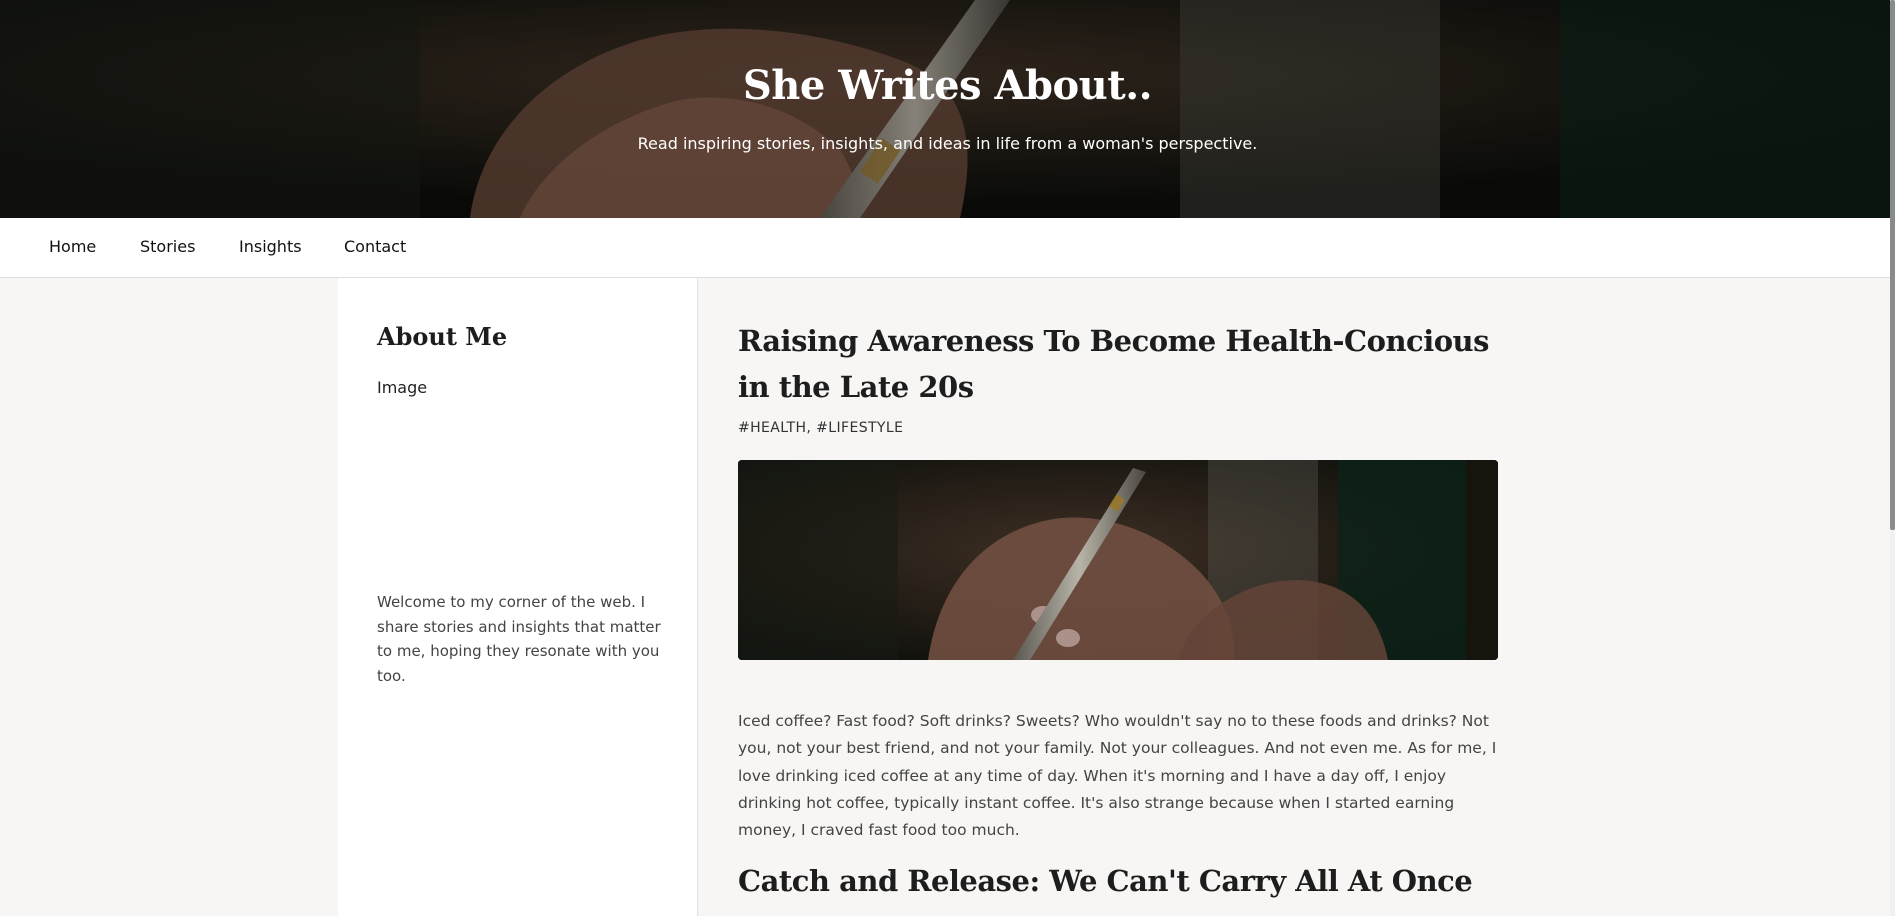  I want to click on post-image, so click(1118, 560).